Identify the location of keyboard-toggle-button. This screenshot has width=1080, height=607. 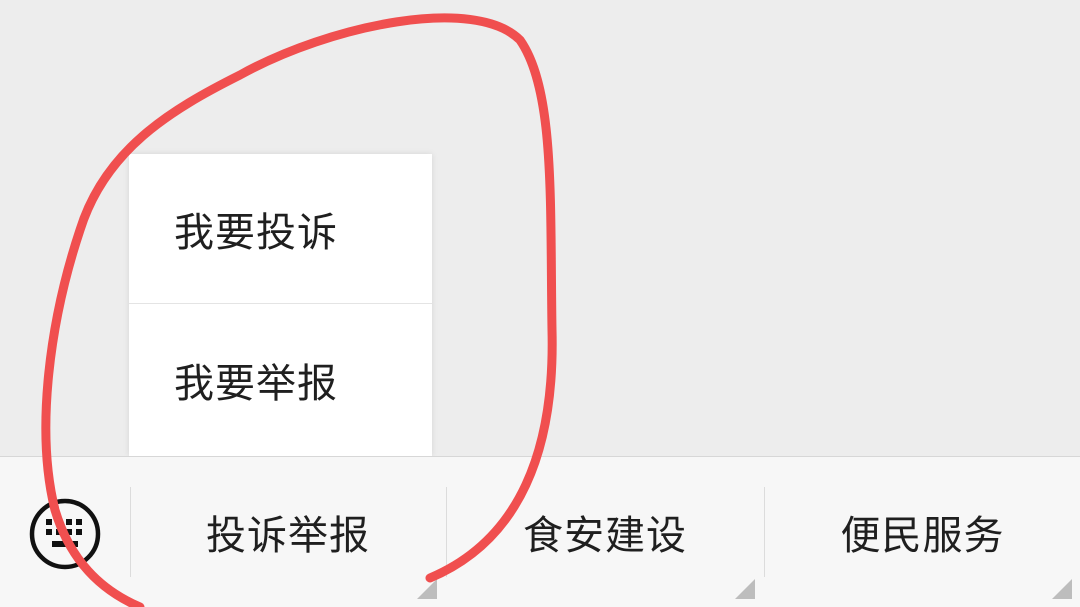
(65, 532).